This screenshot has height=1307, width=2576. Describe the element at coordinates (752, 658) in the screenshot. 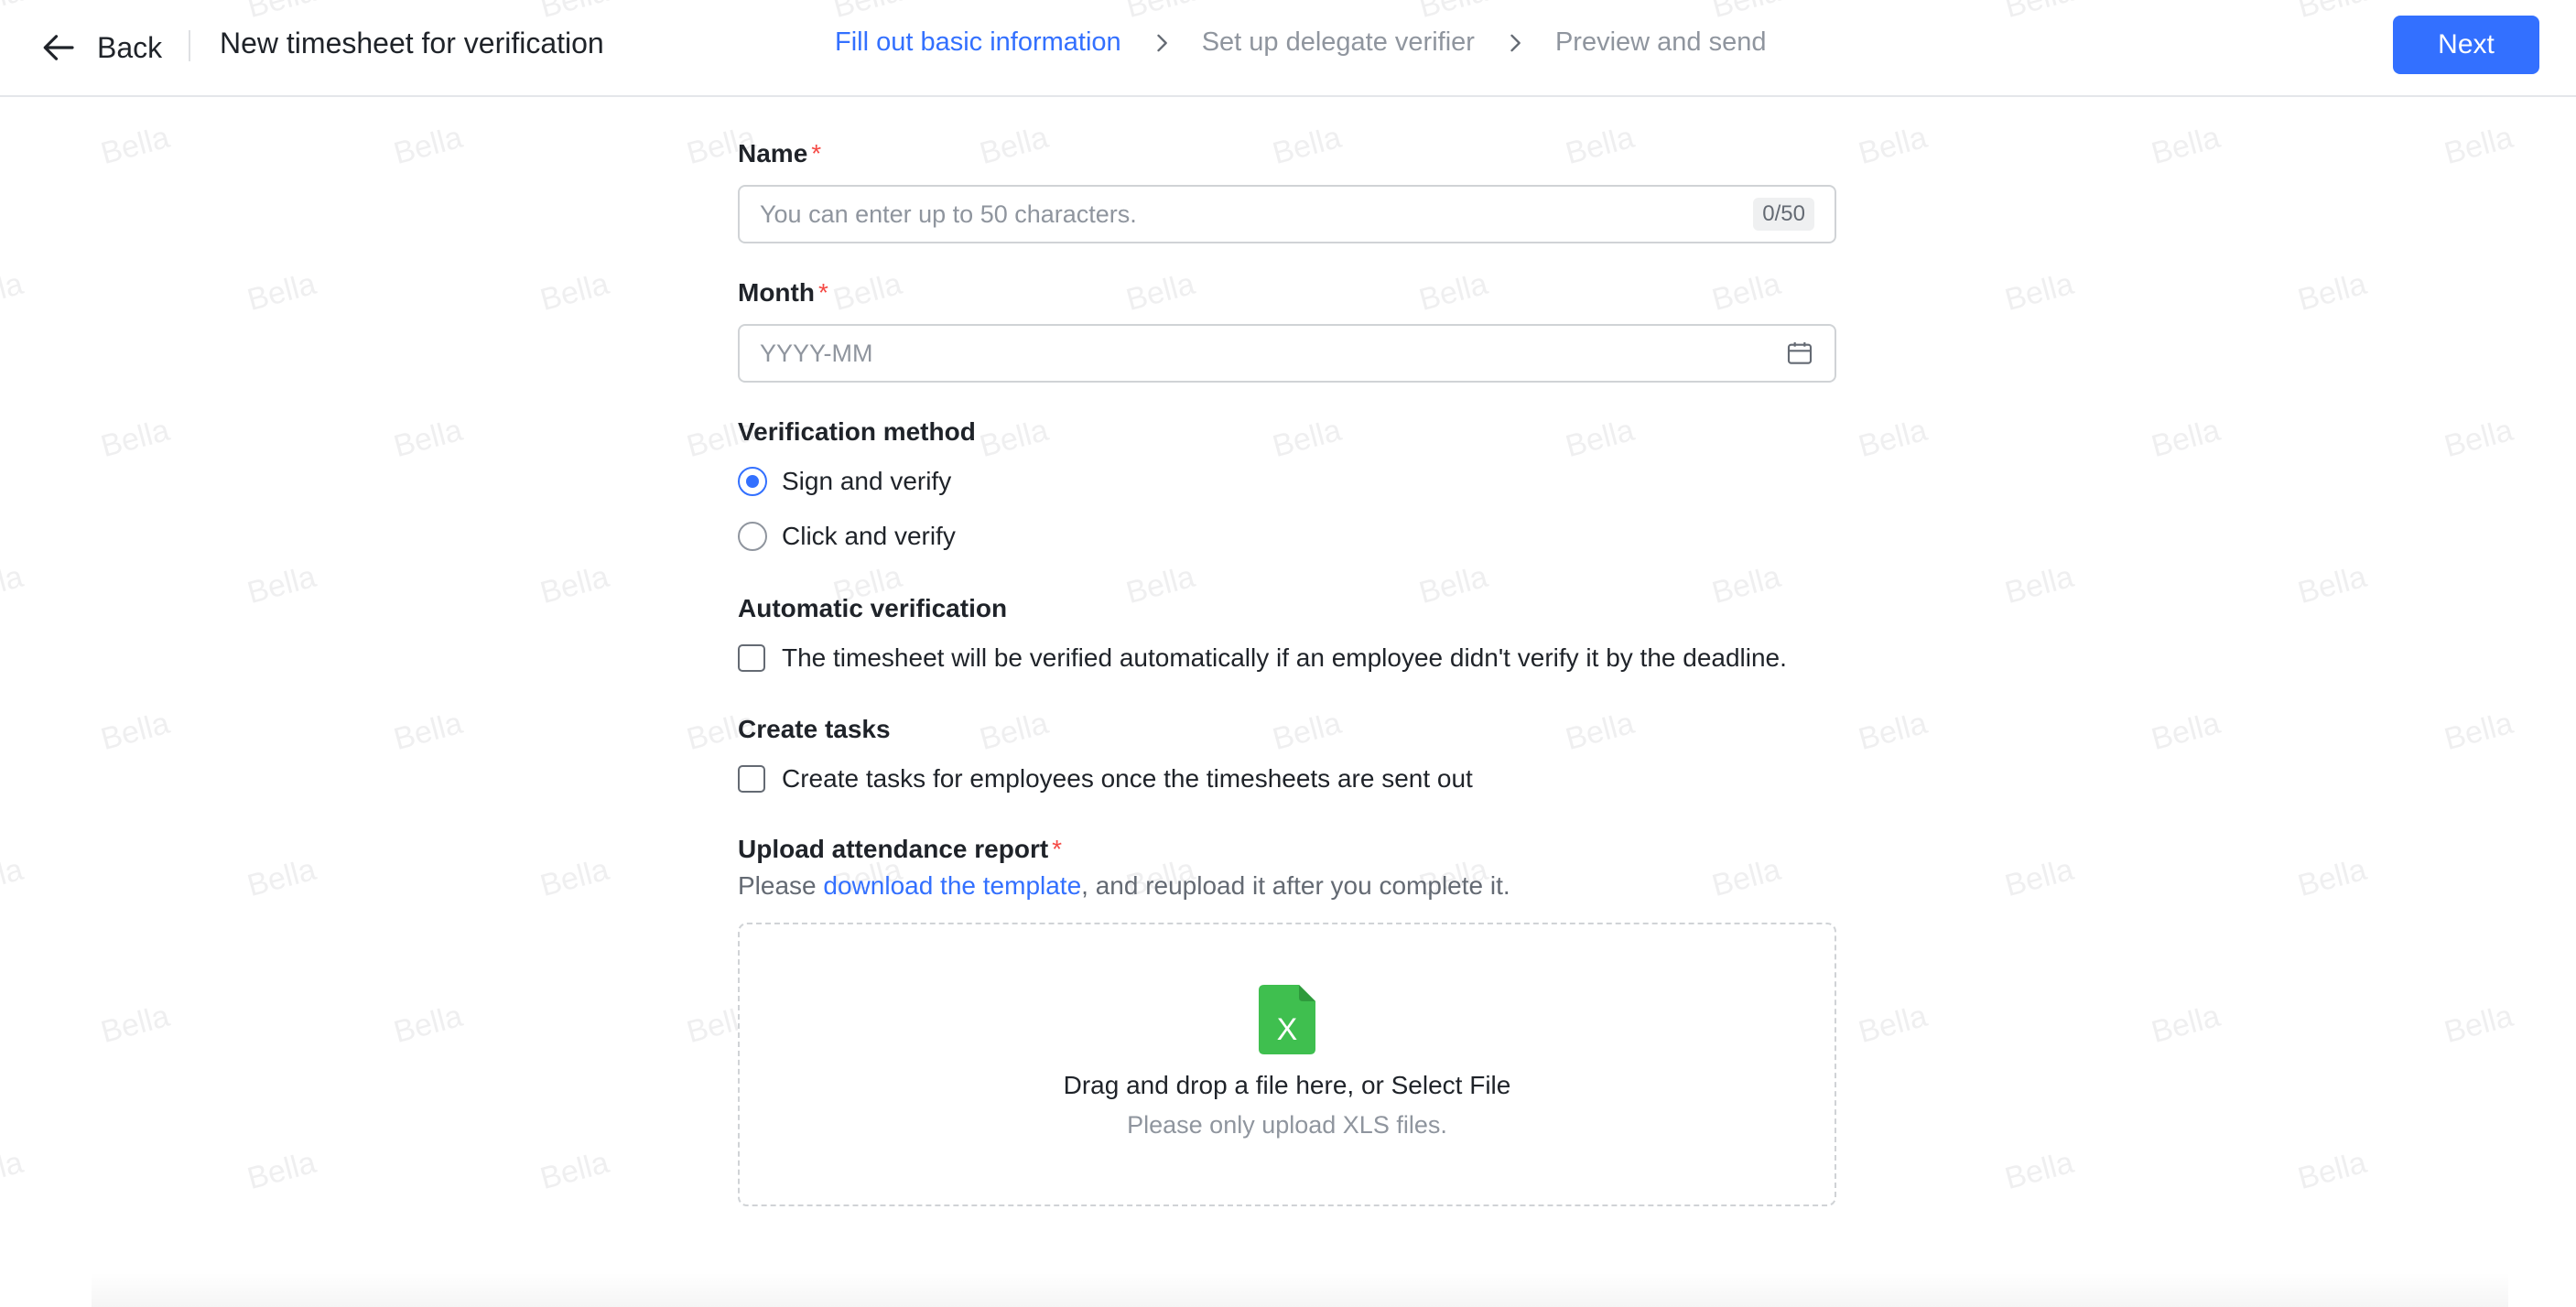

I see `automatic-verification-checkbox` at that location.